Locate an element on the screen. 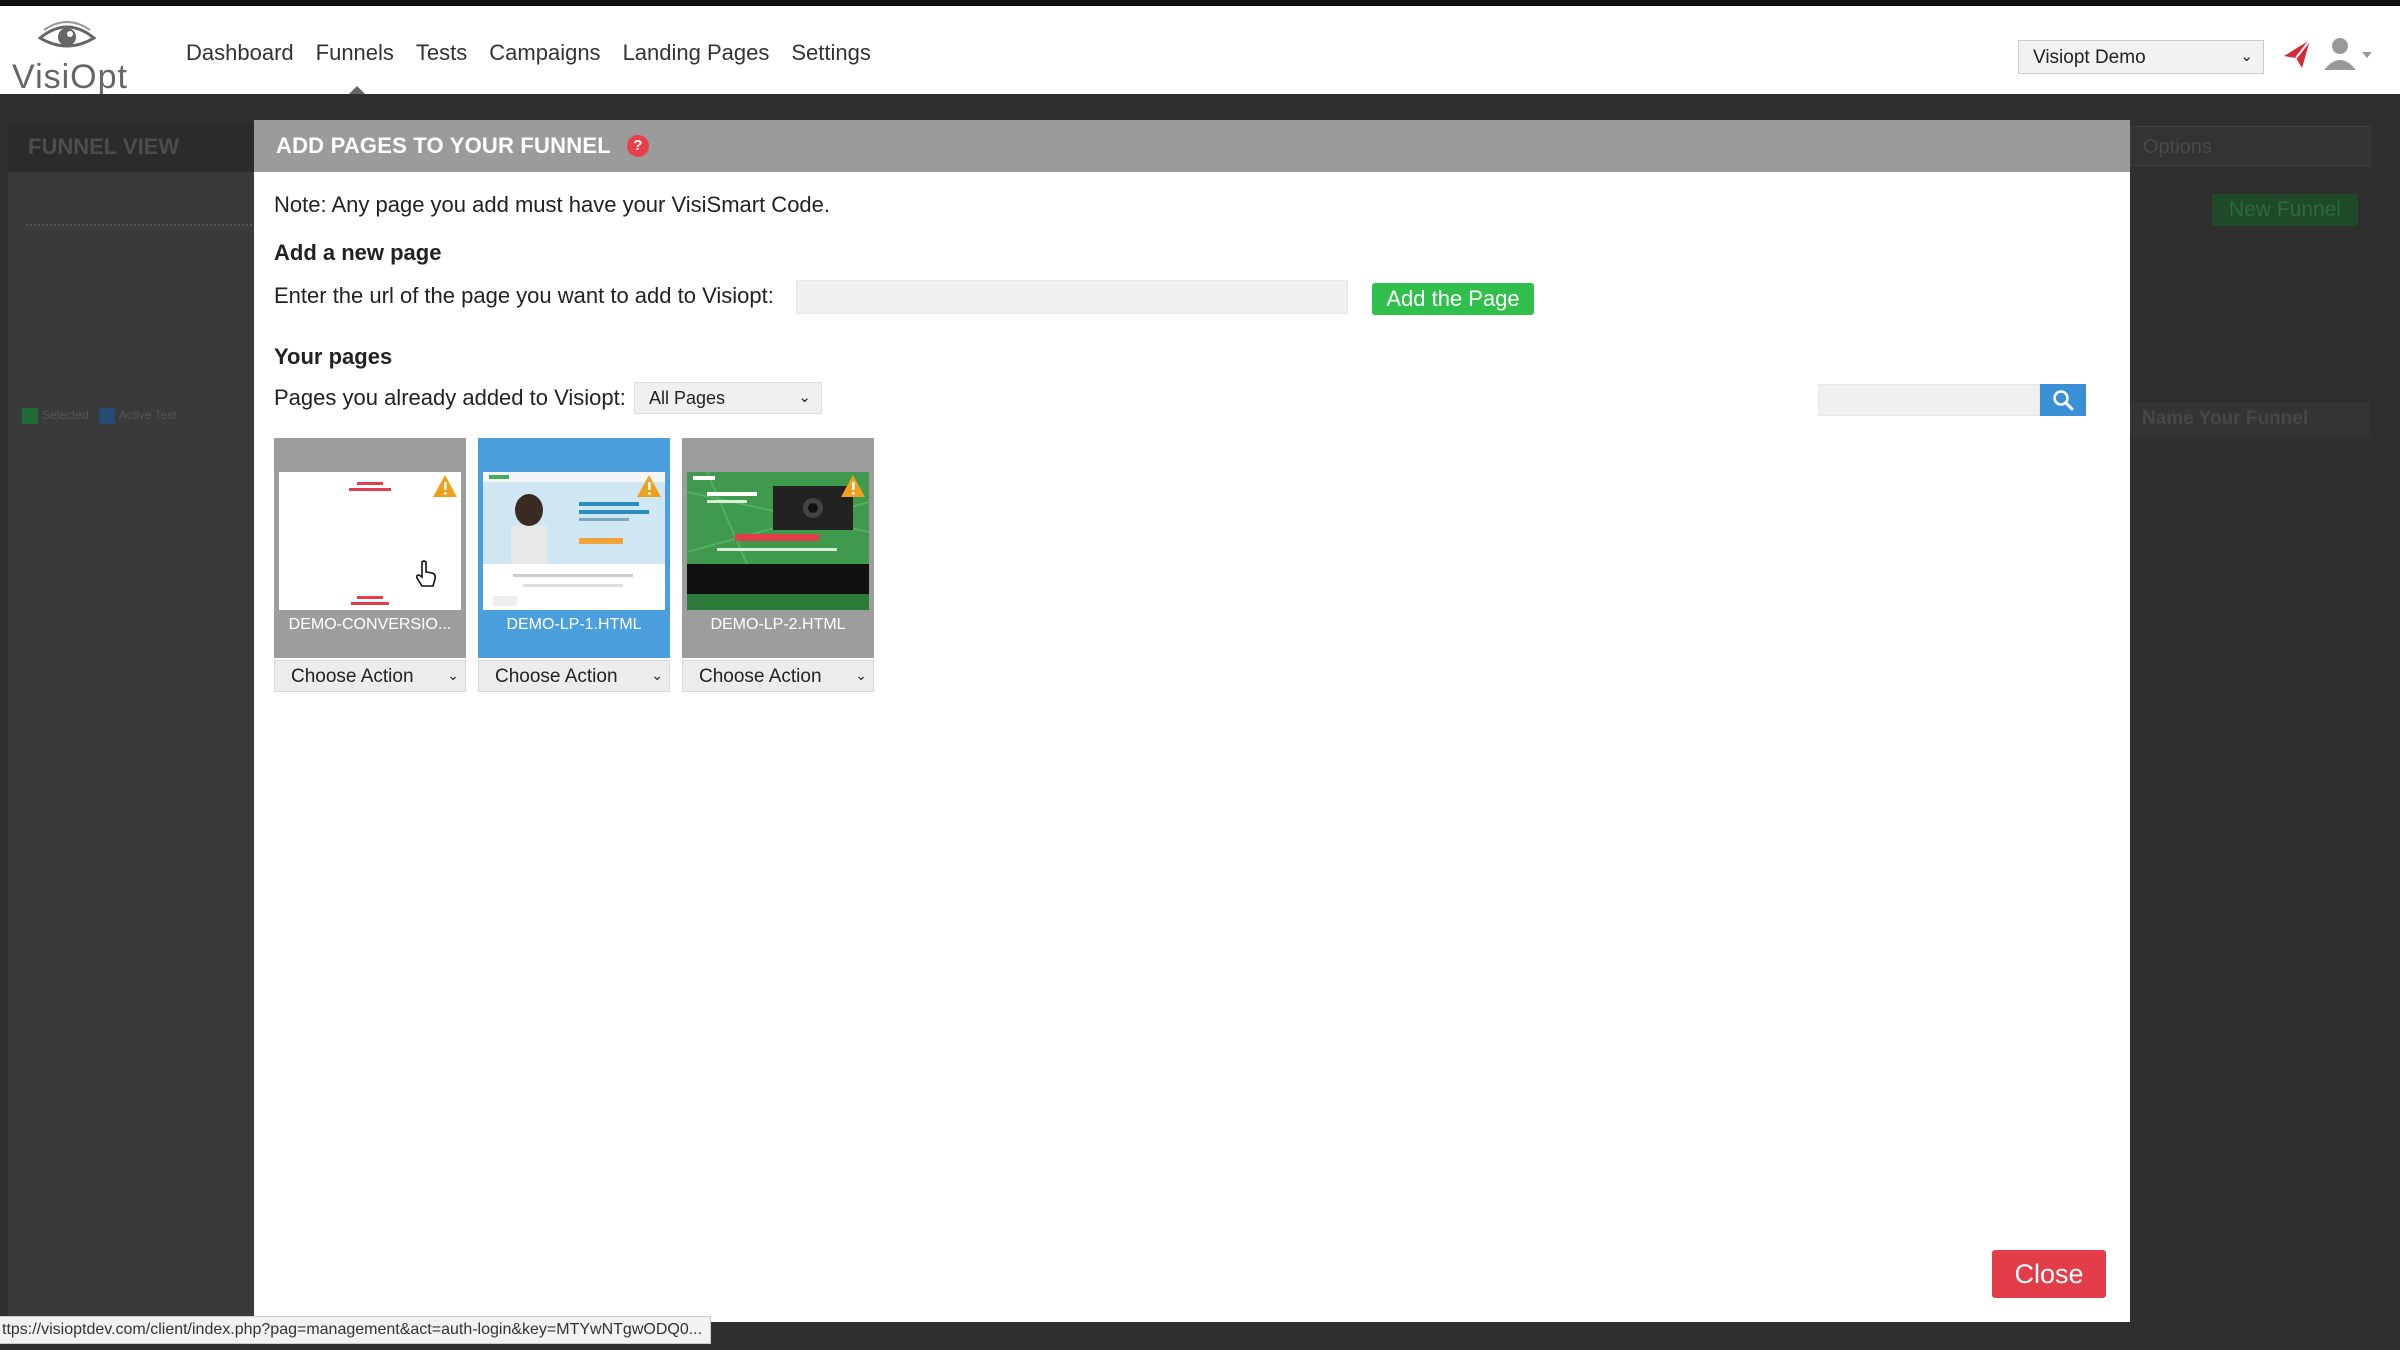  page-card-name: DEMO-LP-2.HTML is located at coordinates (778, 624).